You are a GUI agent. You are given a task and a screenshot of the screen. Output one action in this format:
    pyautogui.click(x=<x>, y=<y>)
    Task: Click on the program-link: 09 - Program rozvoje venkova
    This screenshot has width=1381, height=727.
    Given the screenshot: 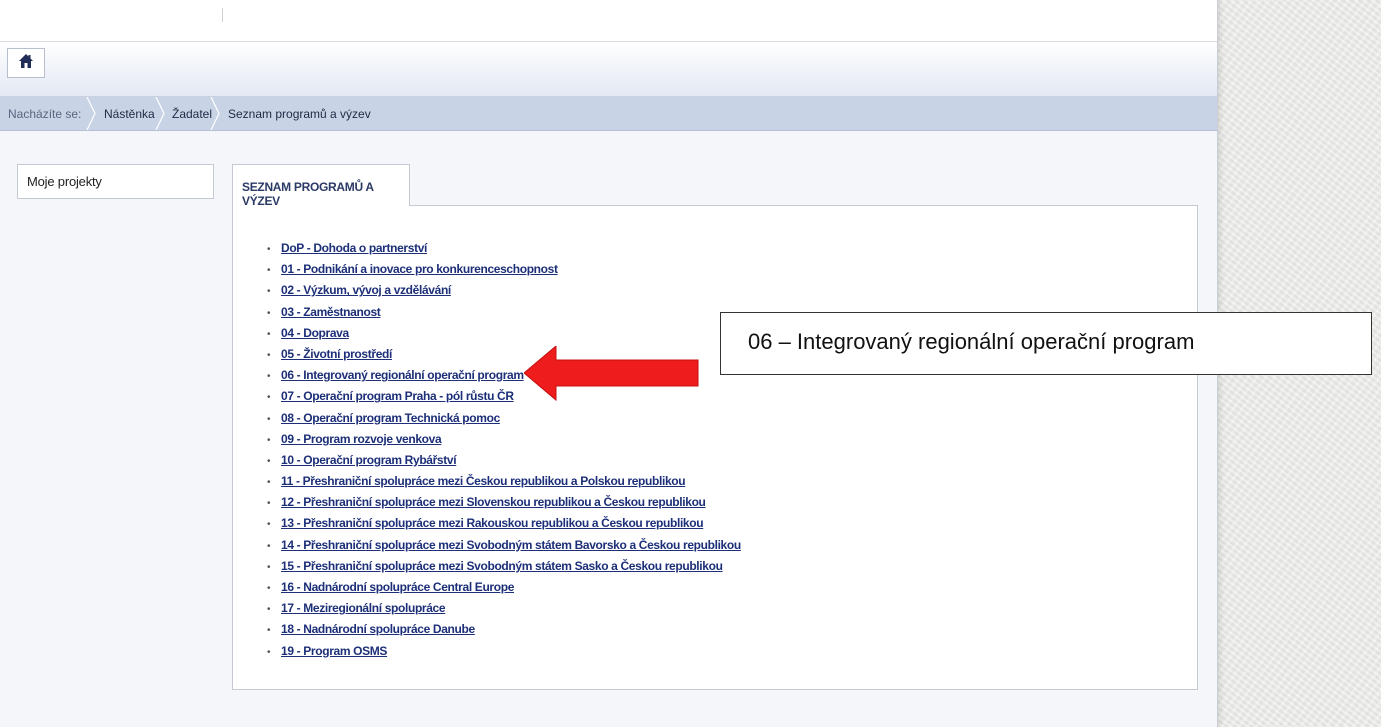 What is the action you would take?
    pyautogui.click(x=361, y=439)
    